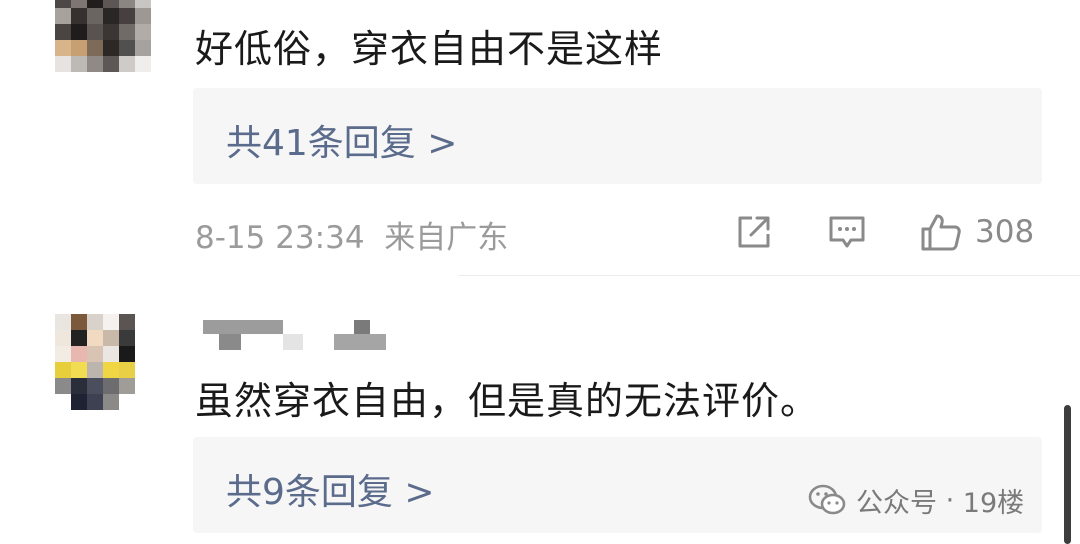 Image resolution: width=1080 pixels, height=544 pixels. I want to click on watermark: 公众号 · 19楼, so click(916, 500).